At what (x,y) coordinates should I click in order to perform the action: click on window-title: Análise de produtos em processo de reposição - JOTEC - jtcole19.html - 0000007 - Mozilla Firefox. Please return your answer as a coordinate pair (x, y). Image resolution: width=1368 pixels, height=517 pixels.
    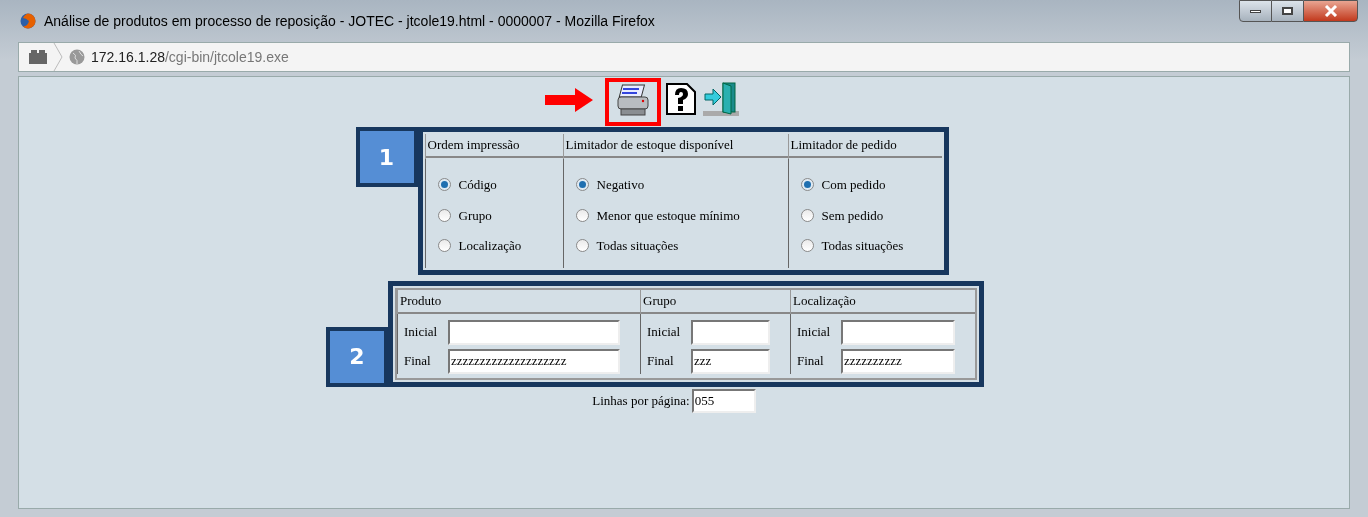
    Looking at the image, I should click on (349, 21).